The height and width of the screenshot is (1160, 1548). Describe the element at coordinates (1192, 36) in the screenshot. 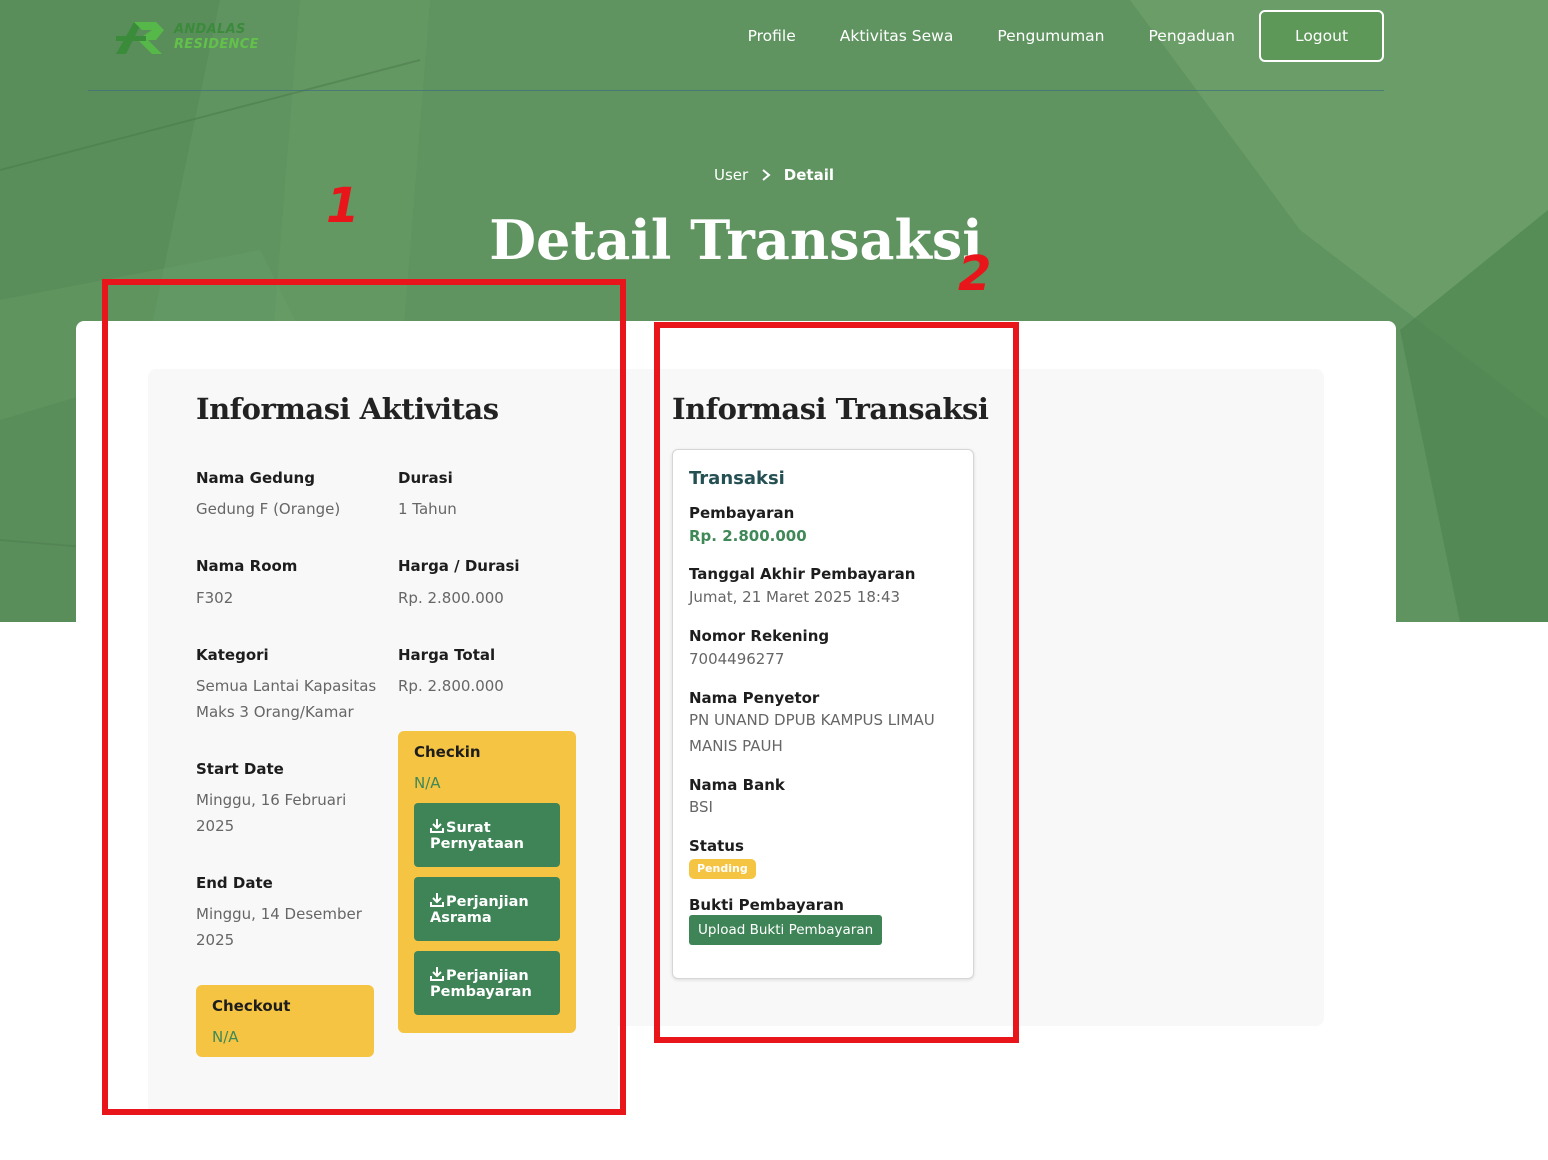

I see `nav-pengaduan: Pengaduan` at that location.